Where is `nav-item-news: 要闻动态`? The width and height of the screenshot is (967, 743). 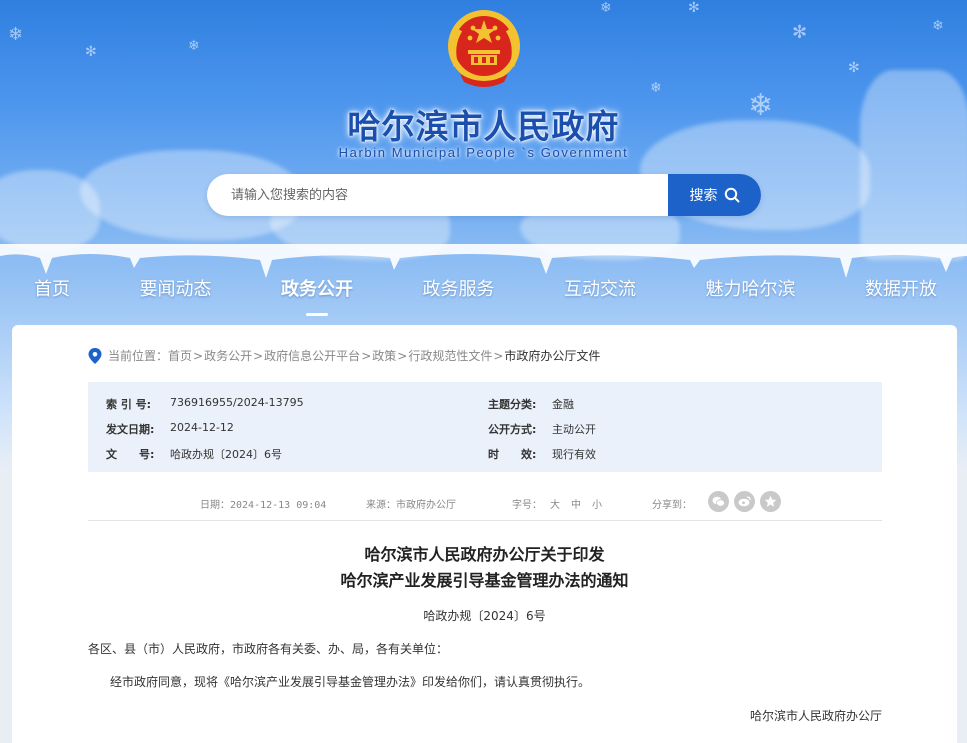
nav-item-news: 要闻动态 is located at coordinates (176, 291).